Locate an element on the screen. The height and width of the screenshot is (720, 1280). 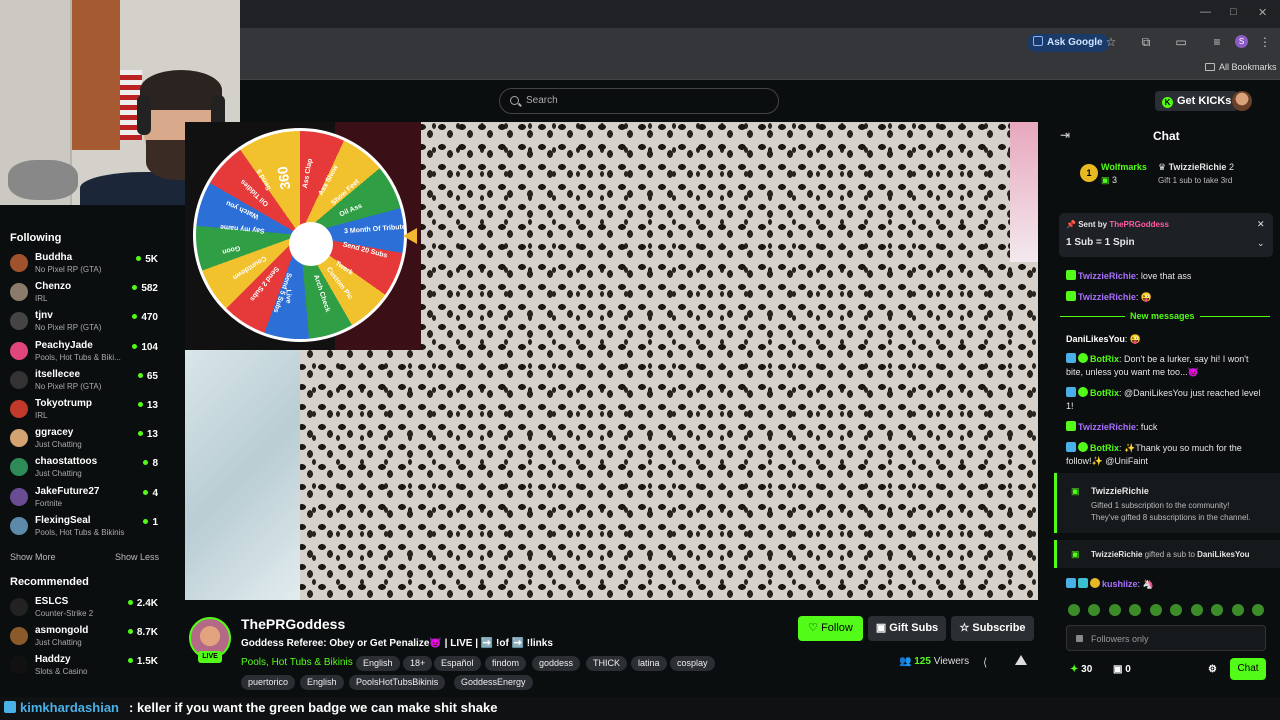
user-avatar is located at coordinates (1242, 101).